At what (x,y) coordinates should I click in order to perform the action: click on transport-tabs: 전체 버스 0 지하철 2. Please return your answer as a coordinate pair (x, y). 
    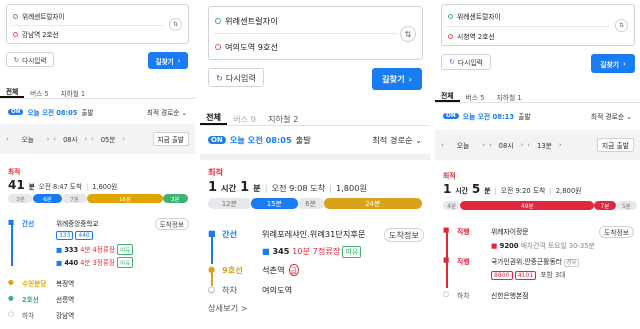
    Looking at the image, I should click on (315, 117).